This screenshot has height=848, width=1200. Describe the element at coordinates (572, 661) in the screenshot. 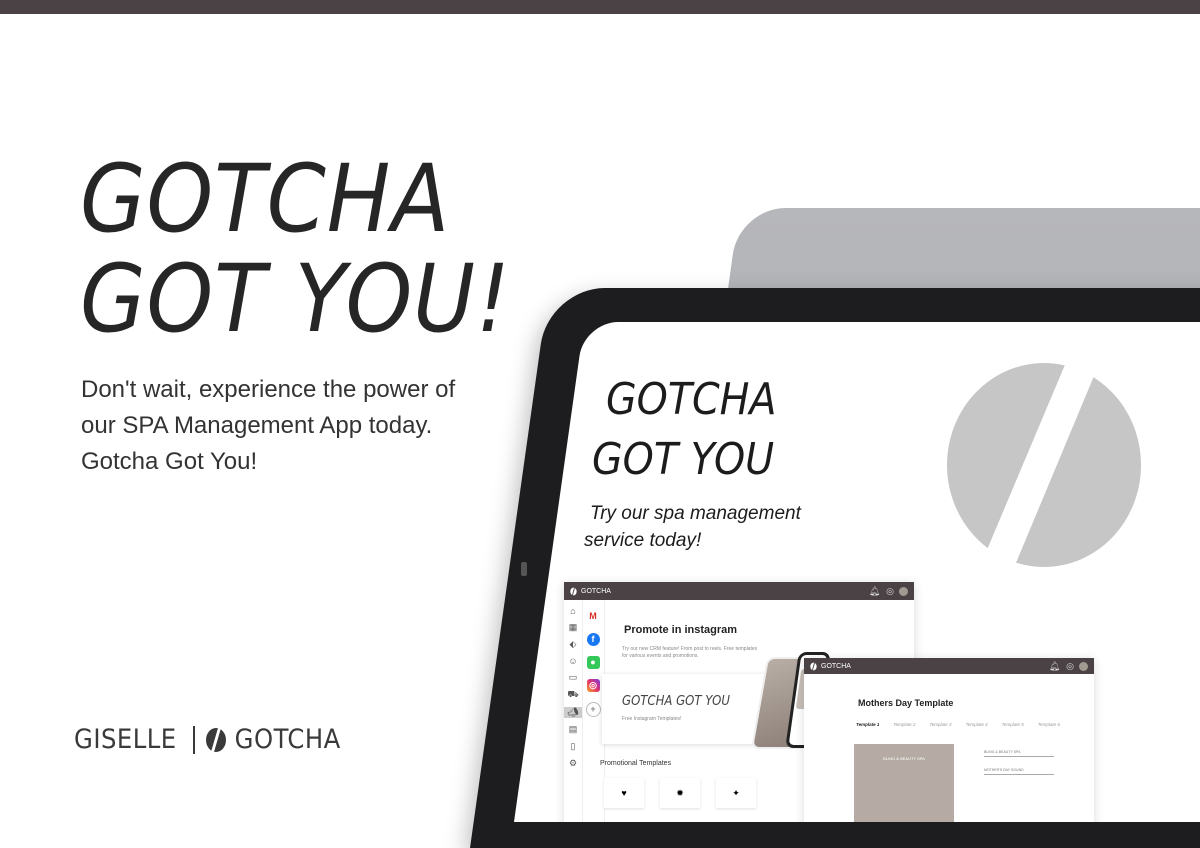

I see `smile-icon: ☺` at that location.